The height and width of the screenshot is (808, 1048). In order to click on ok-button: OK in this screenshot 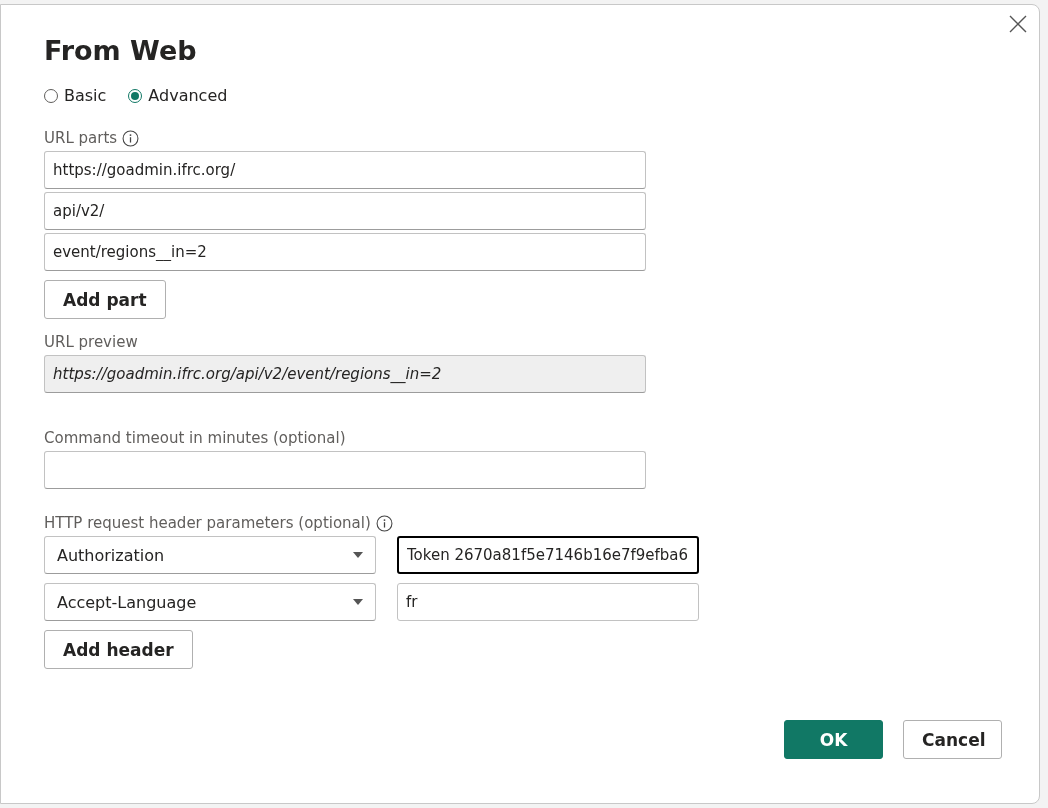, I will do `click(833, 739)`.